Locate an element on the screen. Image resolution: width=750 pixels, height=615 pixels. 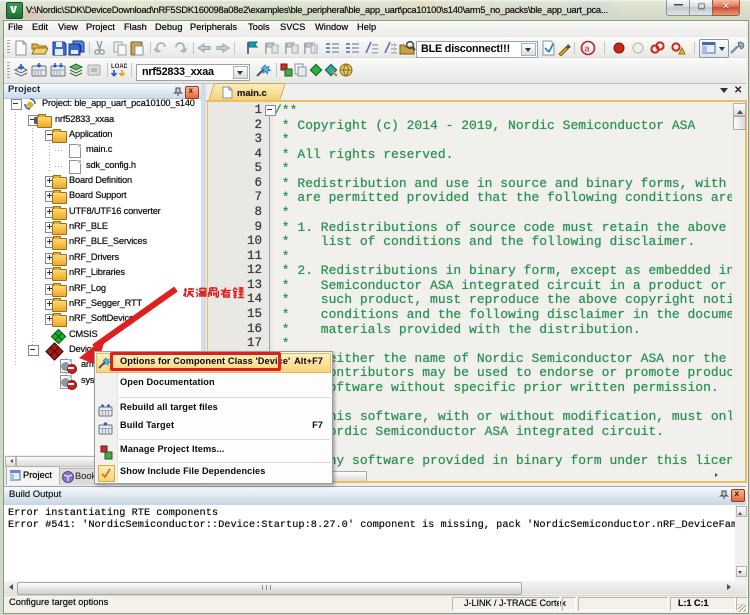
svg-text: a is located at coordinates (587, 49).